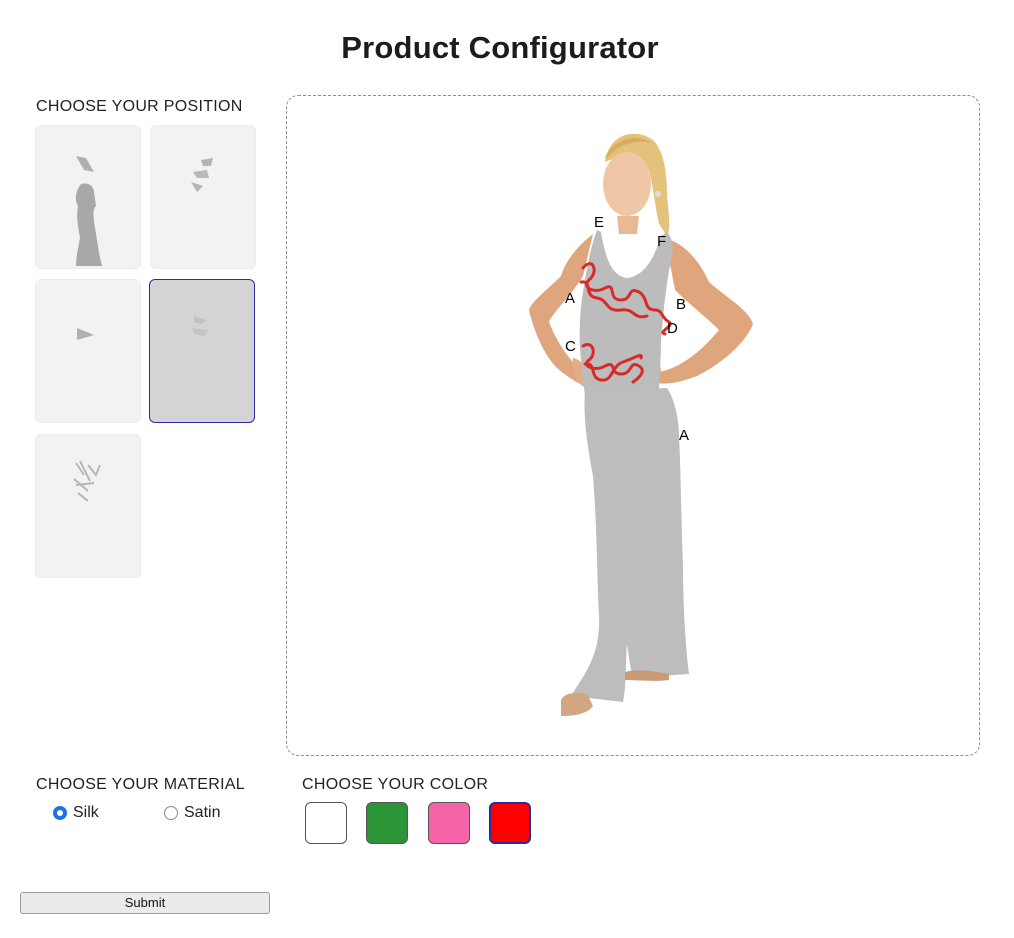  I want to click on material-option-satin: Satin, so click(192, 813).